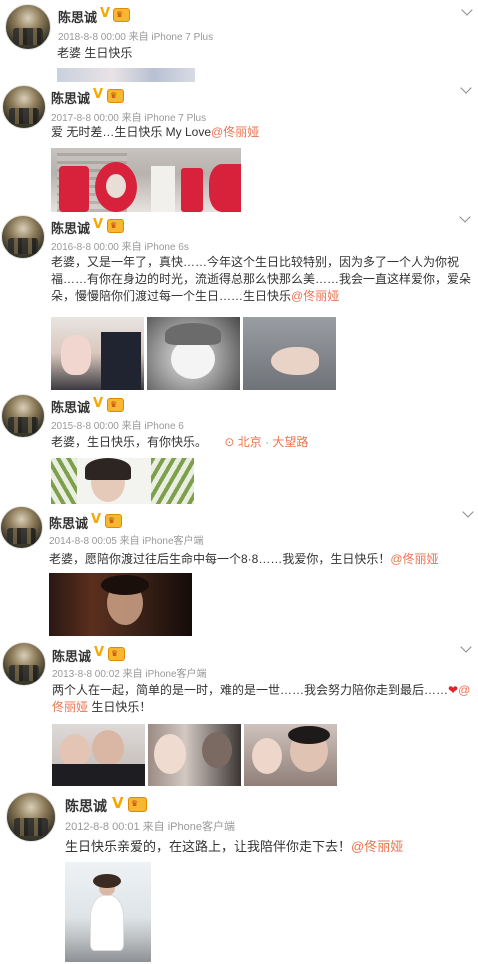 The image size is (478, 964). Describe the element at coordinates (135, 35) in the screenshot. I see `post-meta: 2018-8-8 00:00 来自 iPhone 7 Plus` at that location.